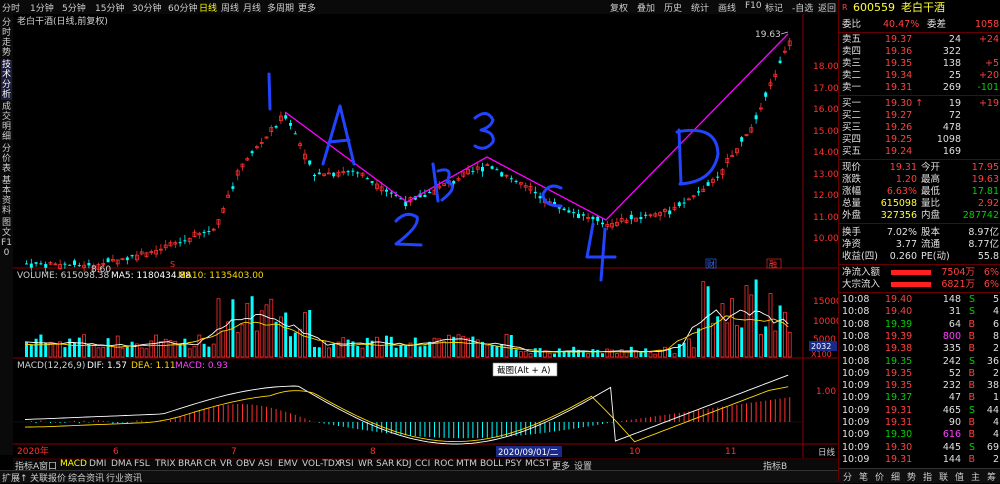  What do you see at coordinates (901, 191) in the screenshot?
I see `stat-value: 6.63%` at bounding box center [901, 191].